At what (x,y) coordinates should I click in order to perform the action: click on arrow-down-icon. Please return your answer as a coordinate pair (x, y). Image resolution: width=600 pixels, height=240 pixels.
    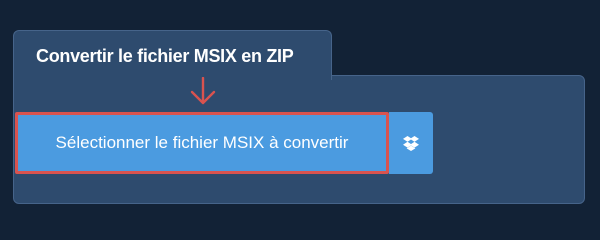
    Looking at the image, I should click on (203, 91).